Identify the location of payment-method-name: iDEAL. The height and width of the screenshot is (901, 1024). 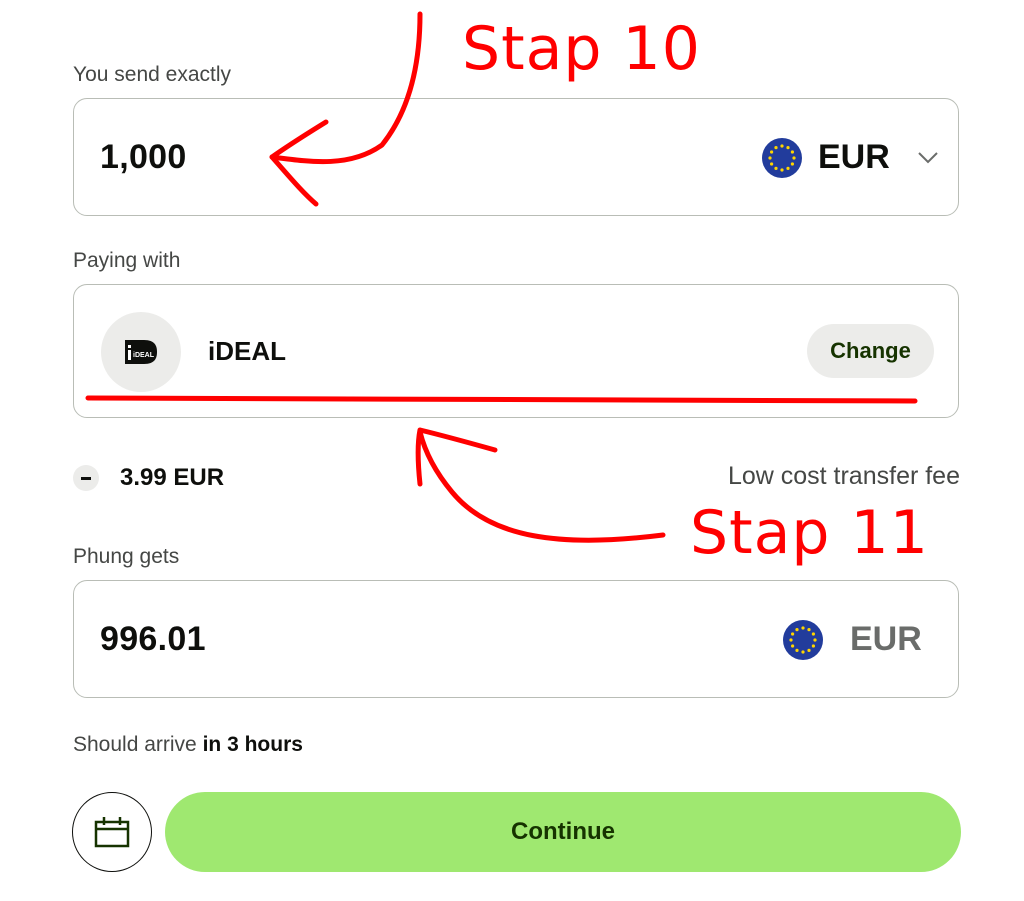
(247, 351).